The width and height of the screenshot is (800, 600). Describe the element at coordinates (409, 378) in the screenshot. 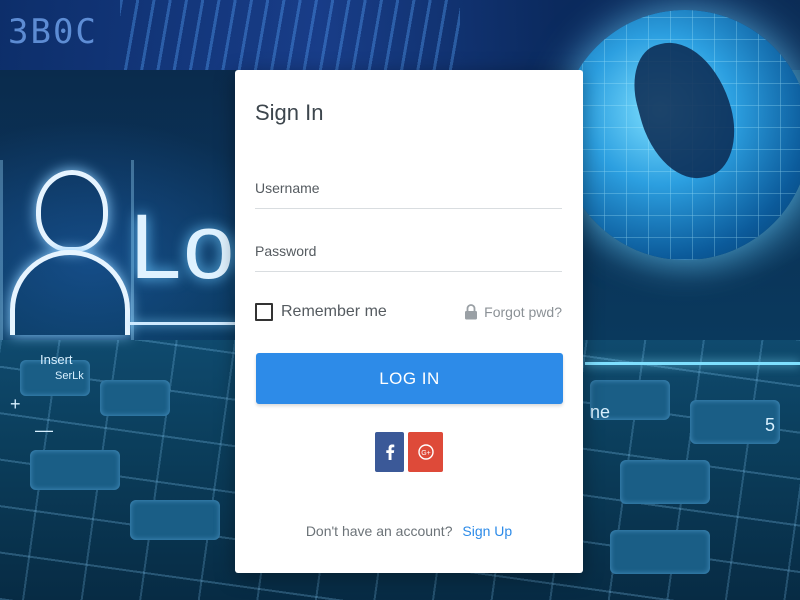

I see `login-button: LOG IN` at that location.